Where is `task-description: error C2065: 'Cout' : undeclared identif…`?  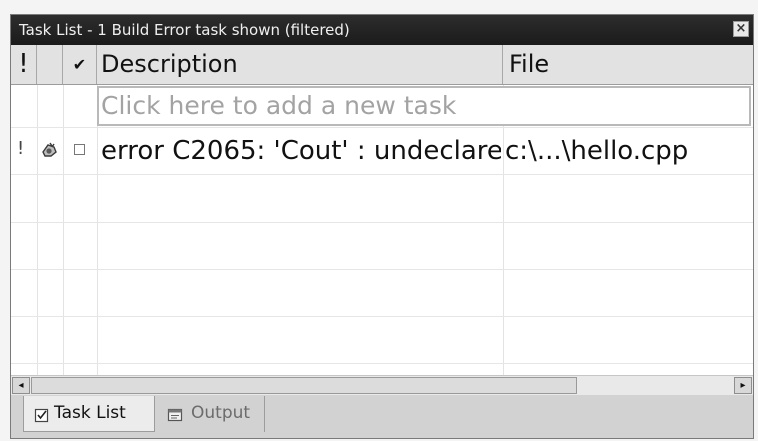 task-description: error C2065: 'Cout' : undeclared identif… is located at coordinates (301, 151).